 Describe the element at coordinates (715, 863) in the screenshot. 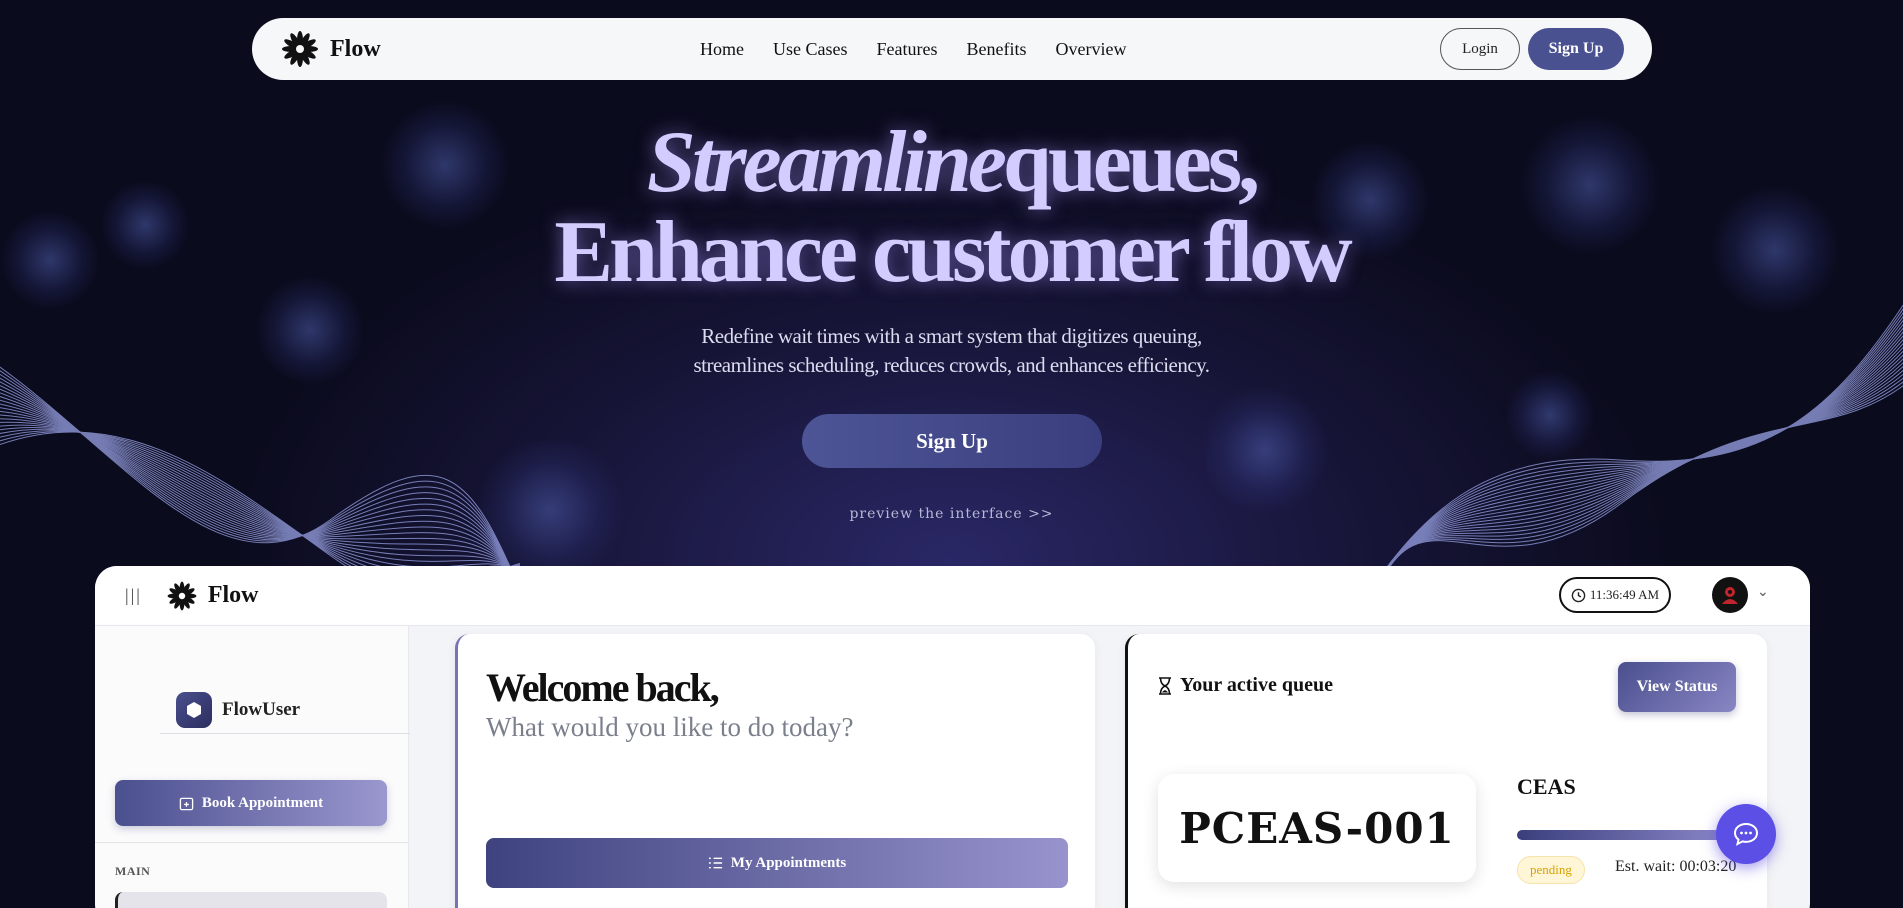

I see `list-icon` at that location.